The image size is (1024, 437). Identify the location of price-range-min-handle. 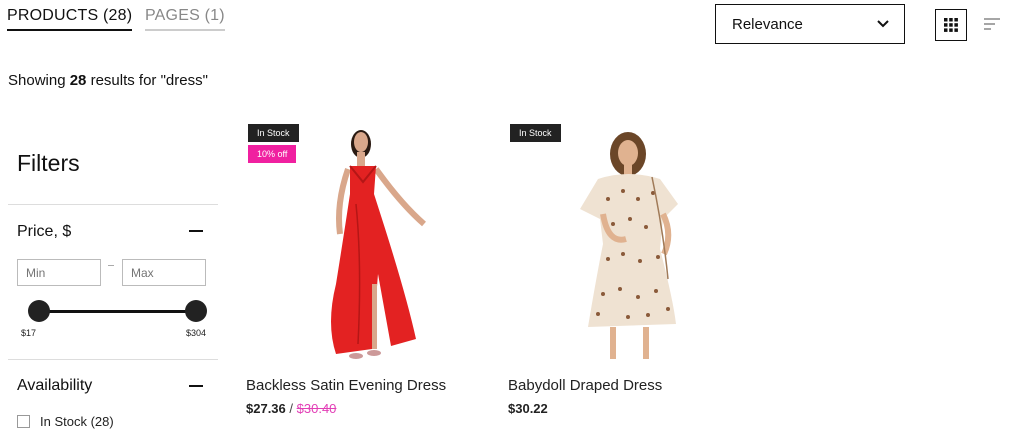
(39, 311).